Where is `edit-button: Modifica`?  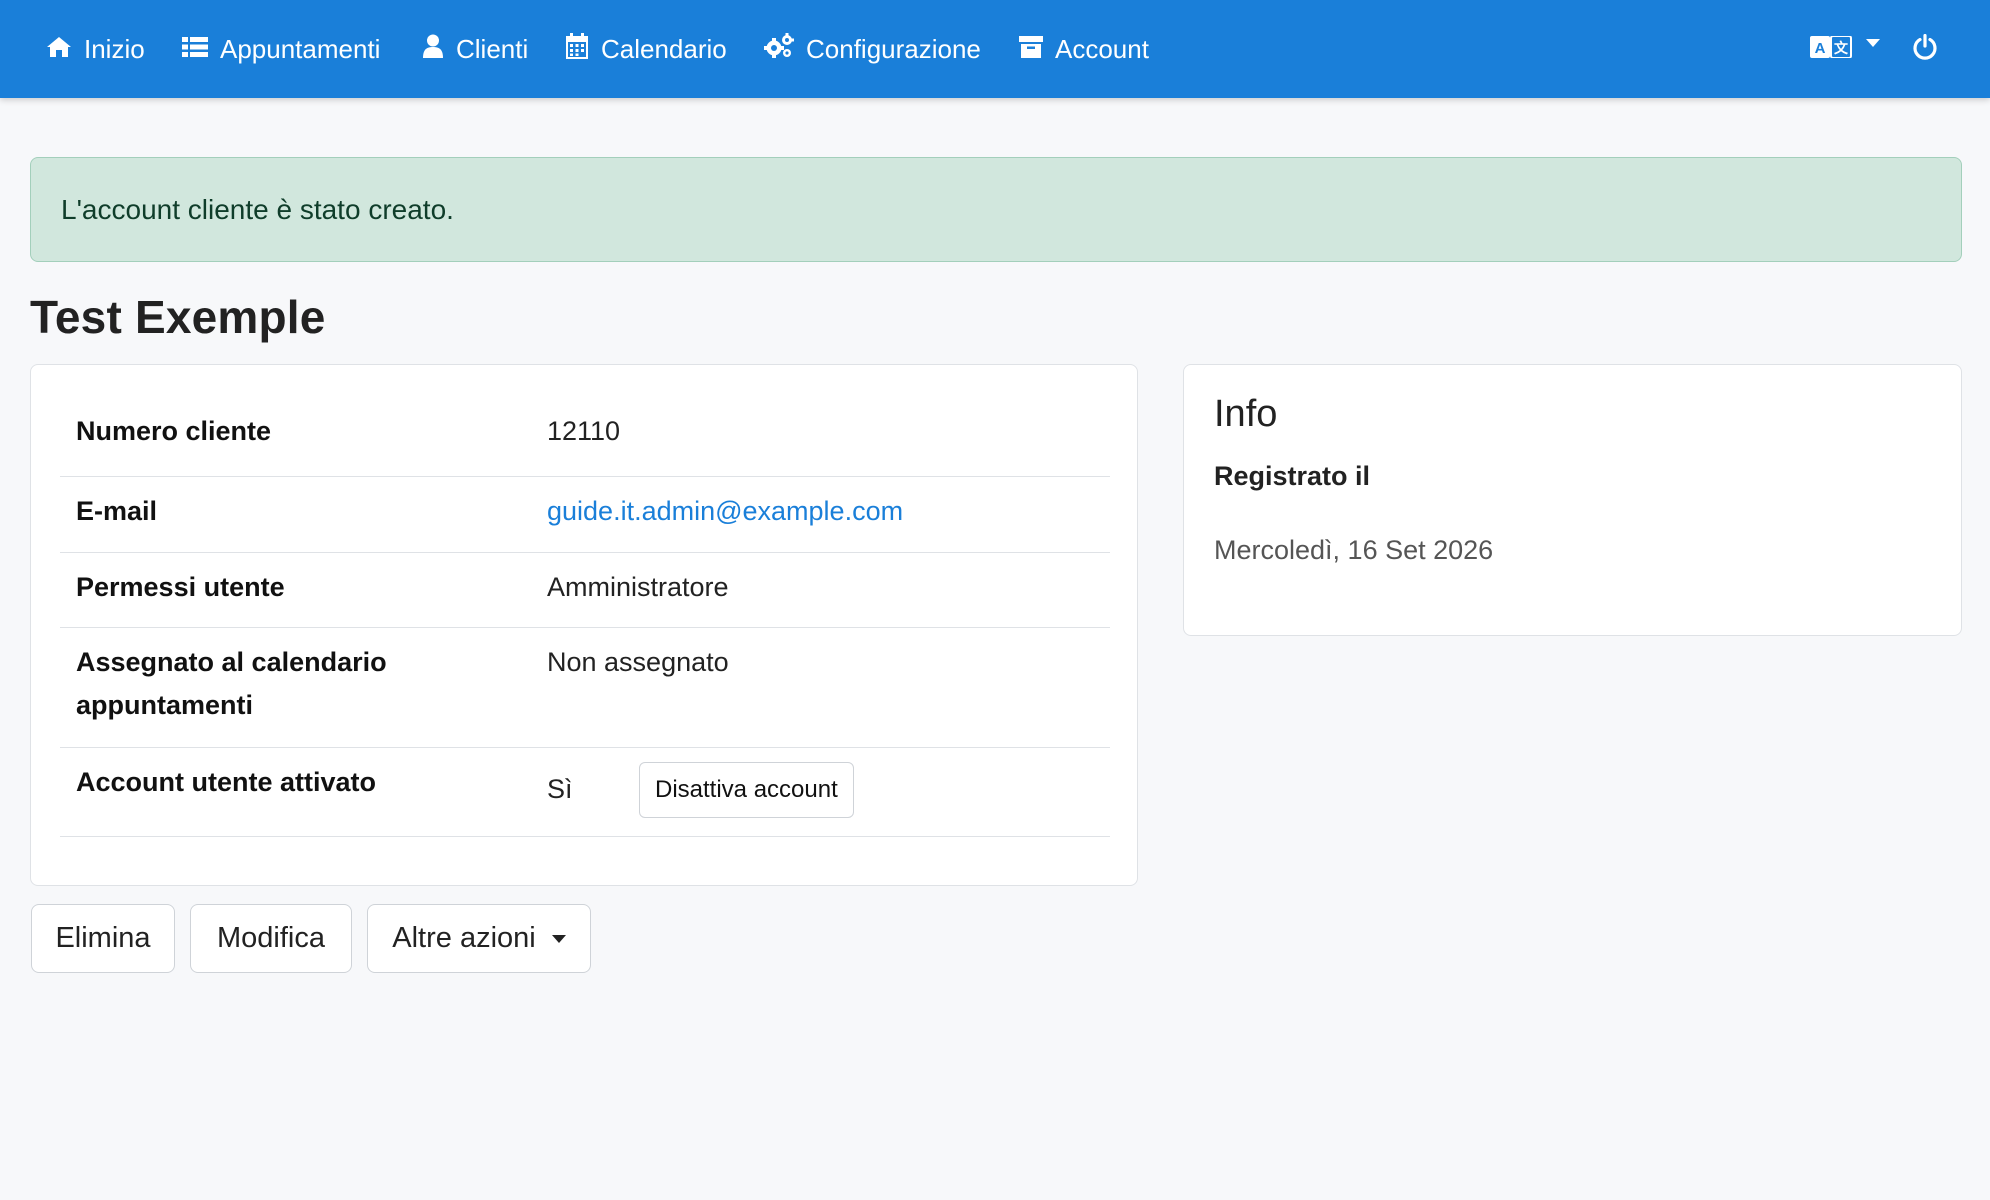 edit-button: Modifica is located at coordinates (271, 938).